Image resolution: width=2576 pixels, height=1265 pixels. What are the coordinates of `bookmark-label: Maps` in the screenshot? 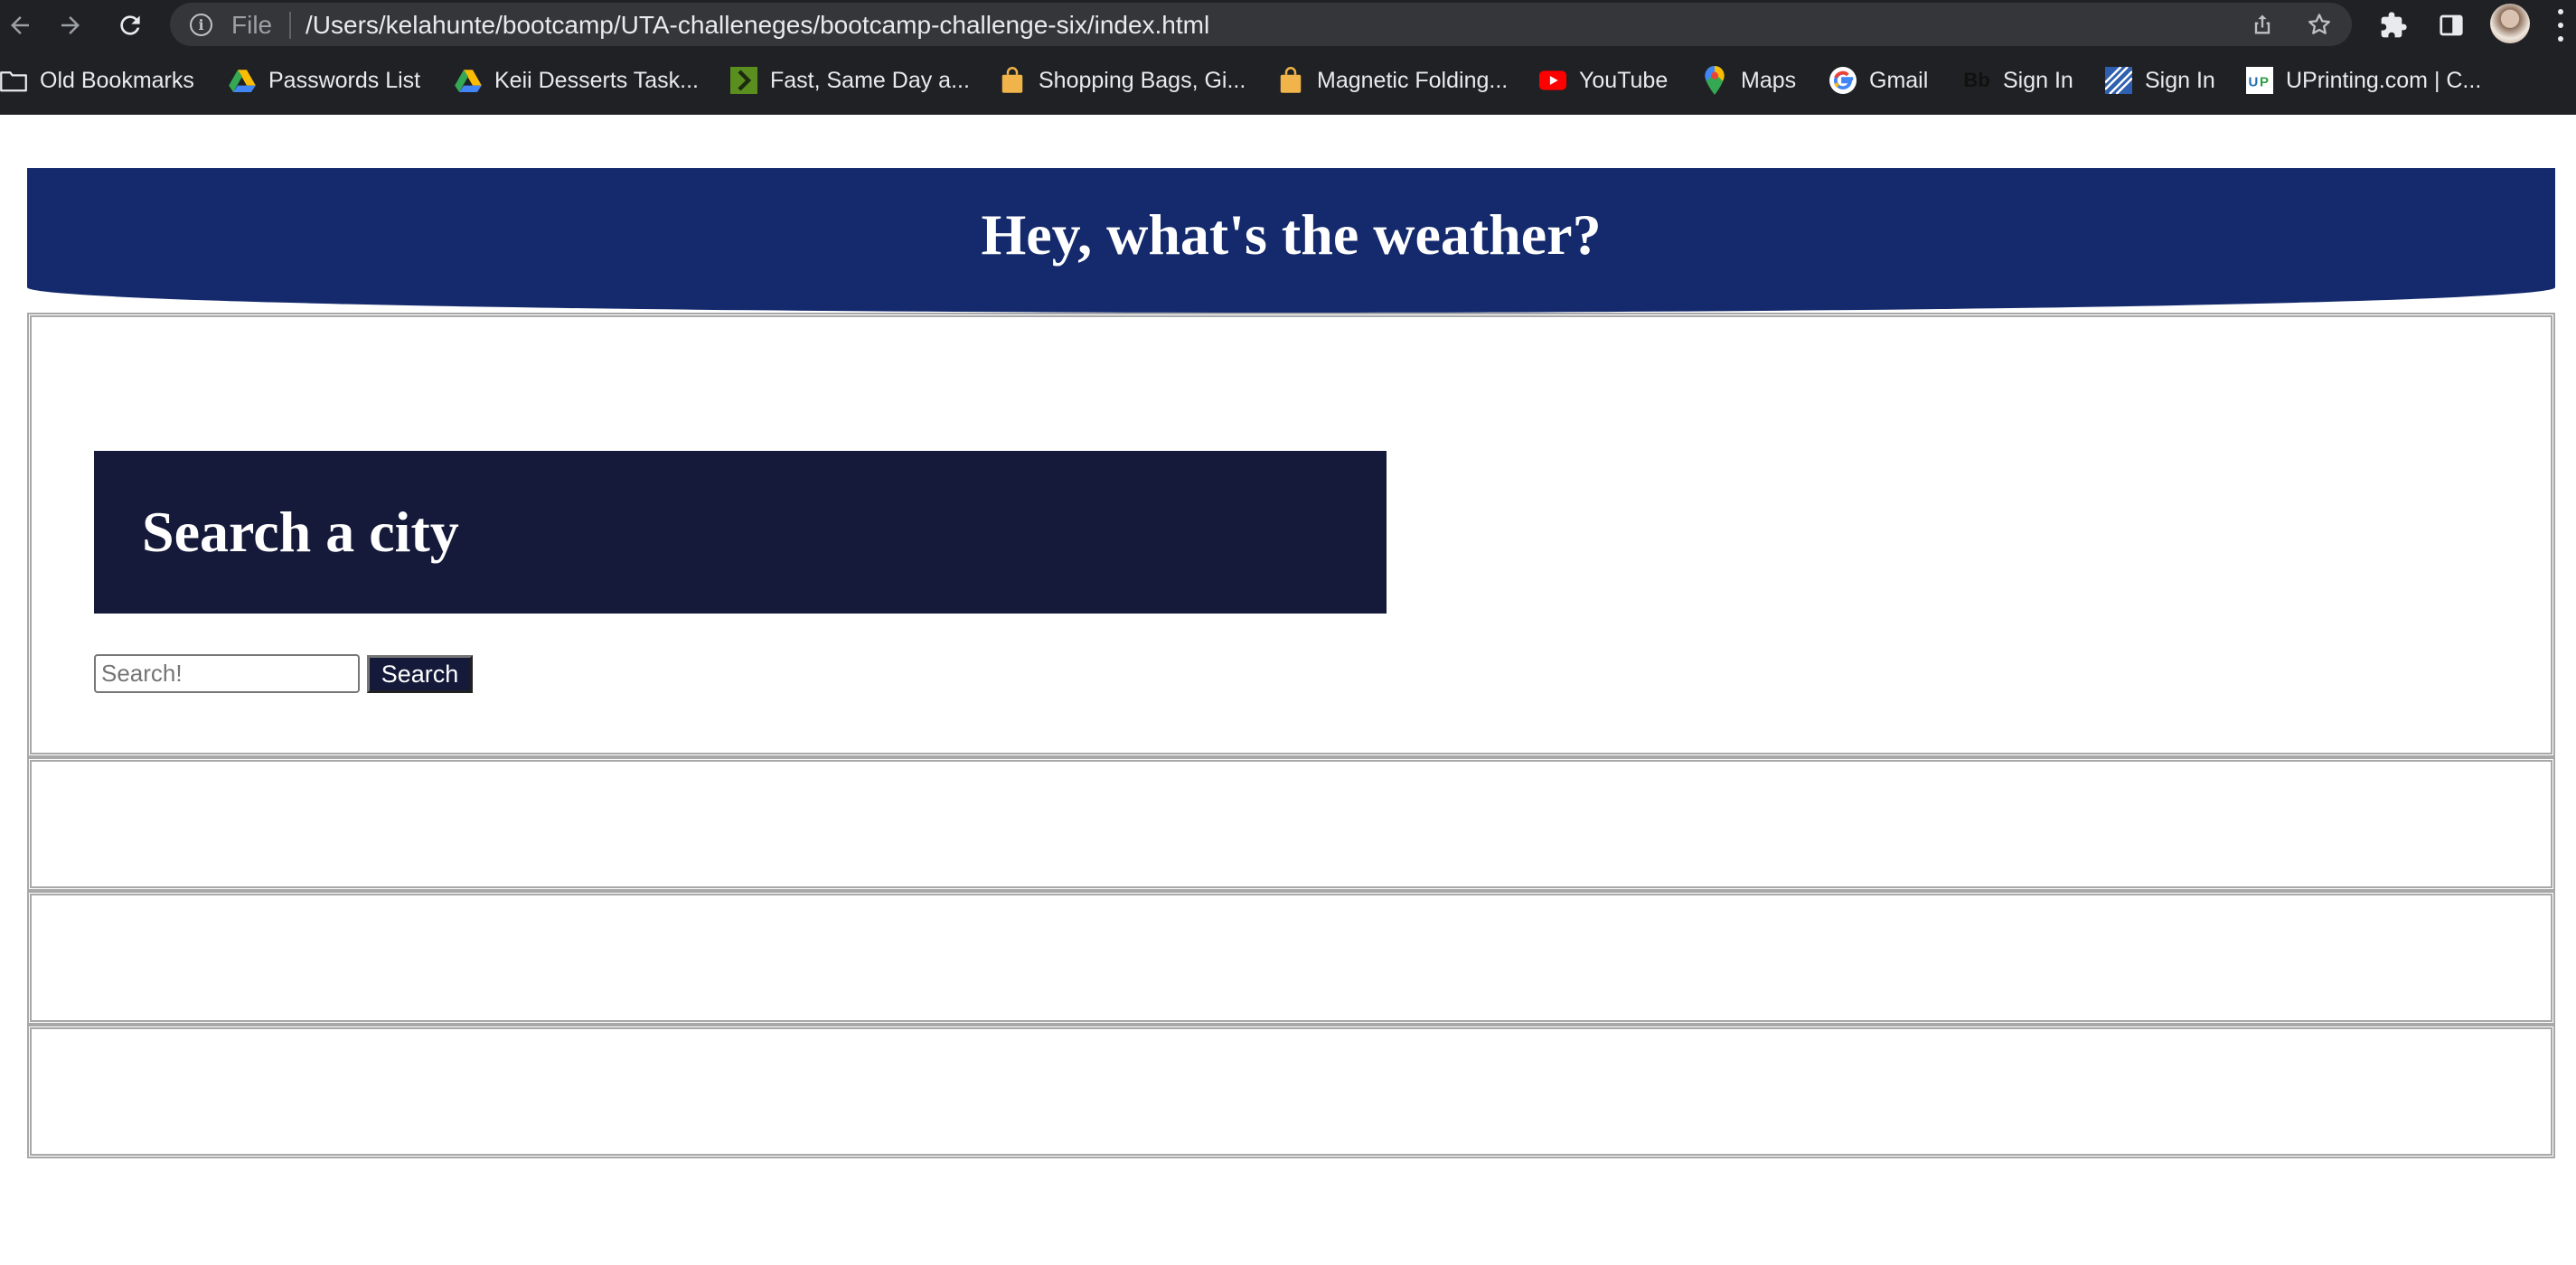 It's located at (1769, 80).